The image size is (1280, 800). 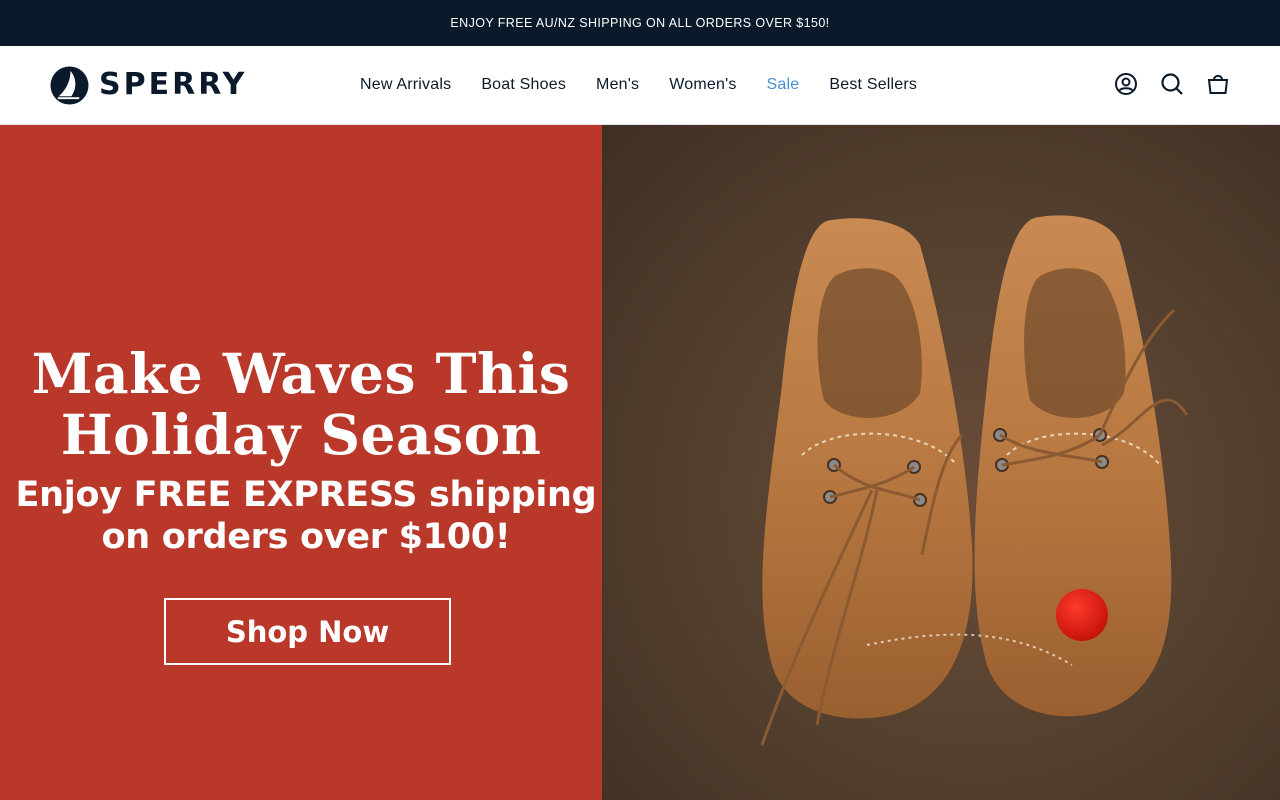 What do you see at coordinates (173, 84) in the screenshot?
I see `brand-name: SPERRY` at bounding box center [173, 84].